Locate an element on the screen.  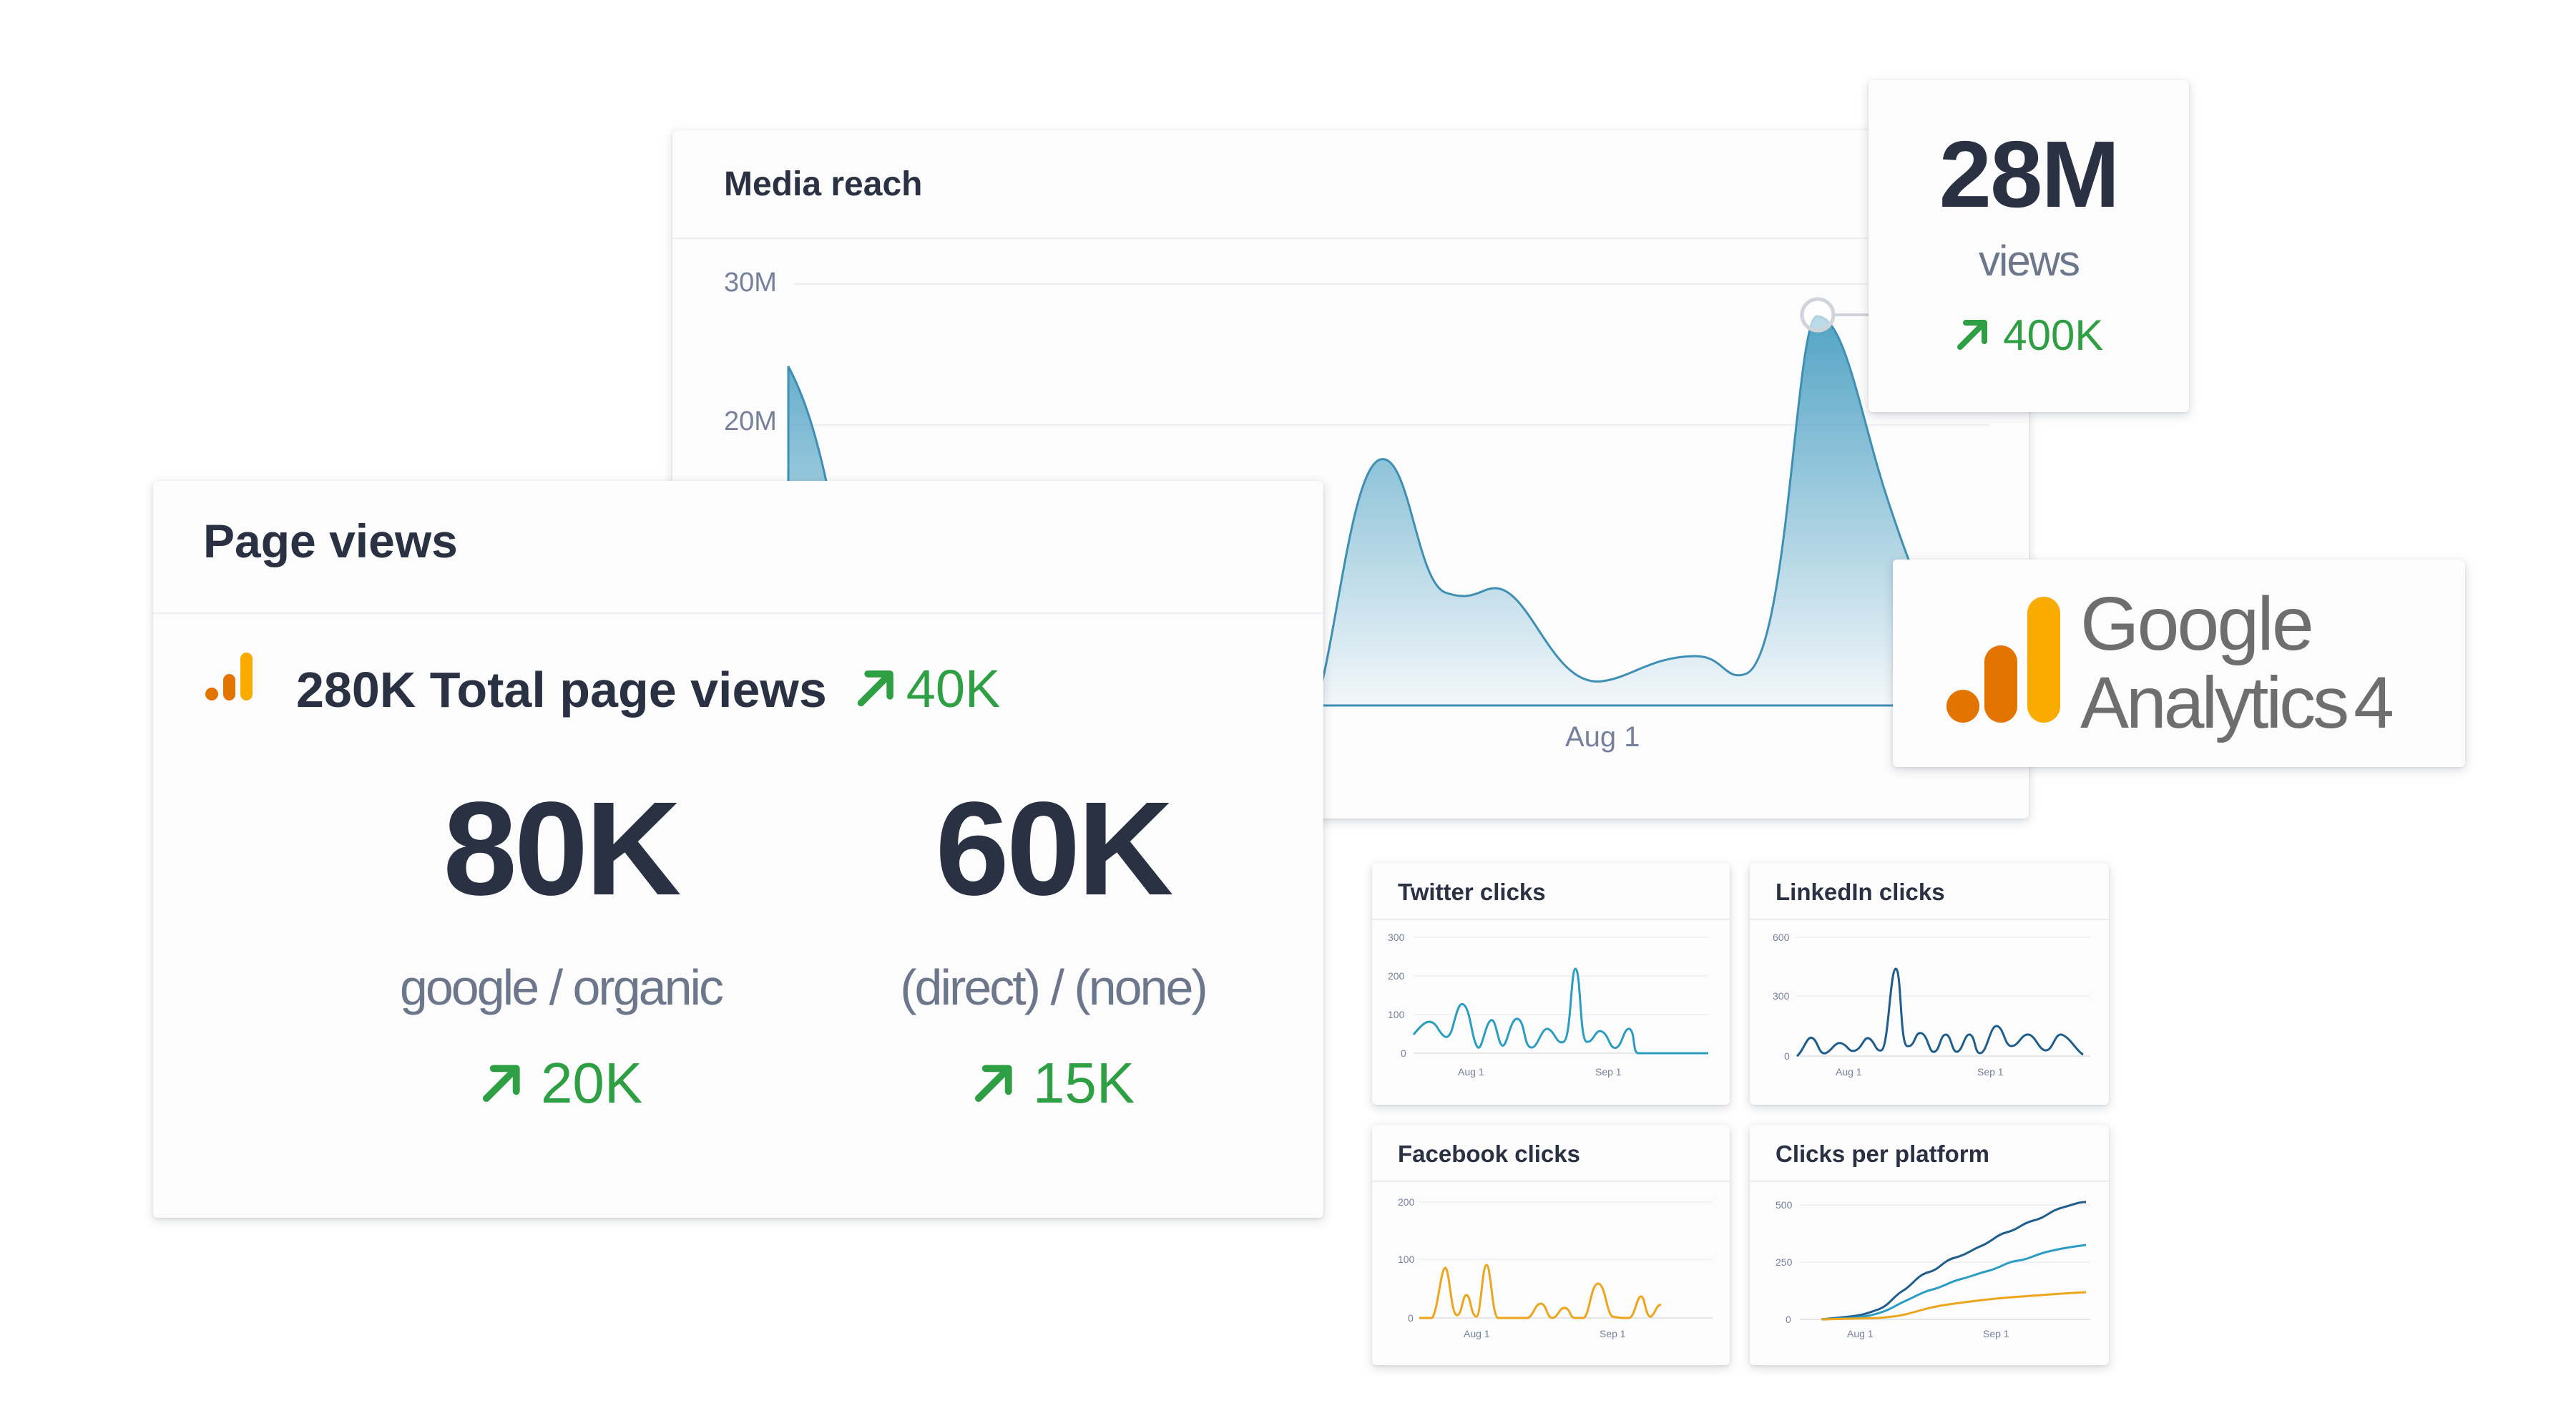
linkedin-clicks-chart is located at coordinates (1943, 998).